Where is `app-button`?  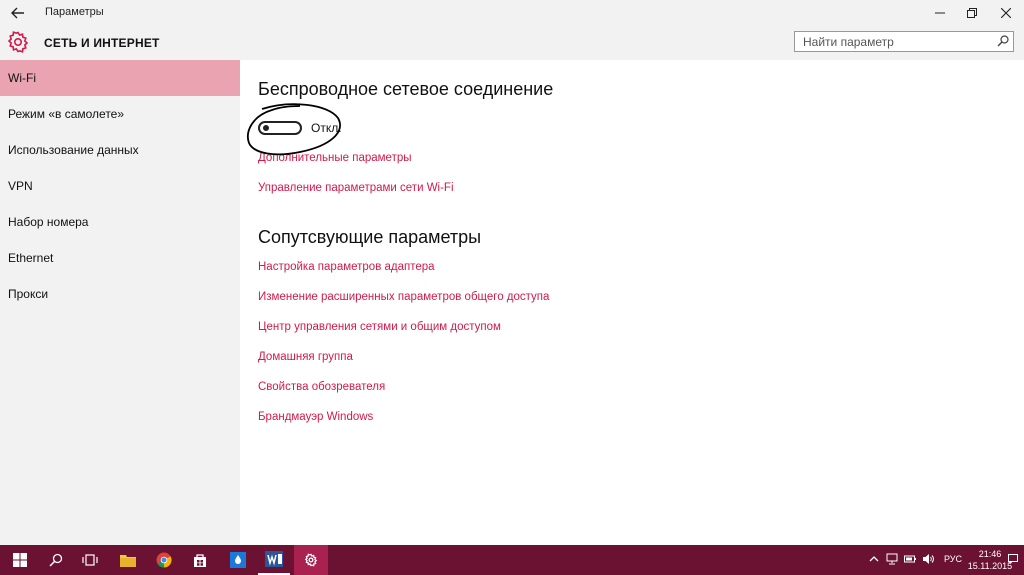
app-button is located at coordinates (238, 560).